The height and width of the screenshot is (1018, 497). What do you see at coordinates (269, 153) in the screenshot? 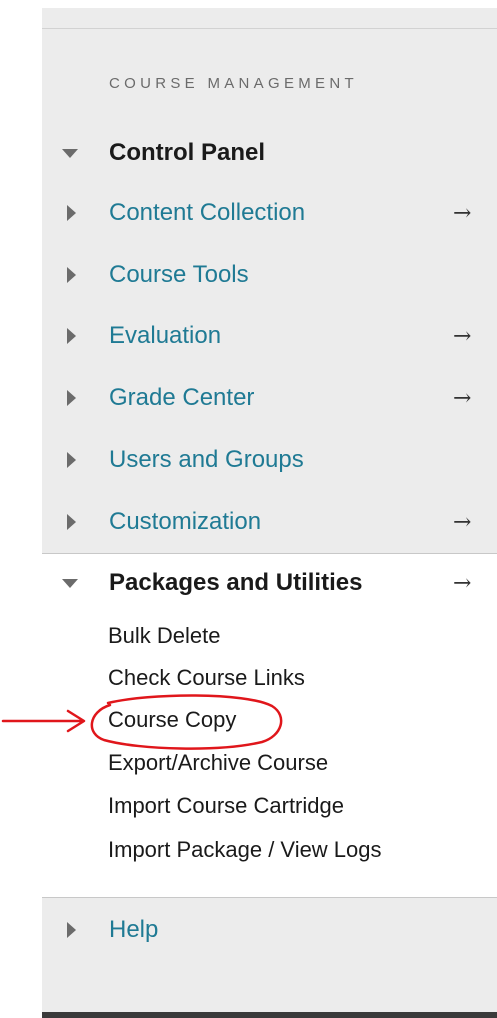
I see `control-panel-header: Control Panel` at bounding box center [269, 153].